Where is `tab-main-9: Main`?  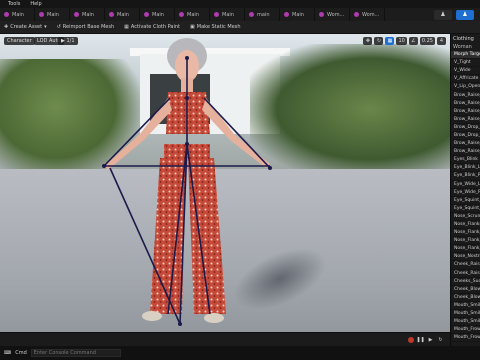
tab-main-9: Main is located at coordinates (297, 14).